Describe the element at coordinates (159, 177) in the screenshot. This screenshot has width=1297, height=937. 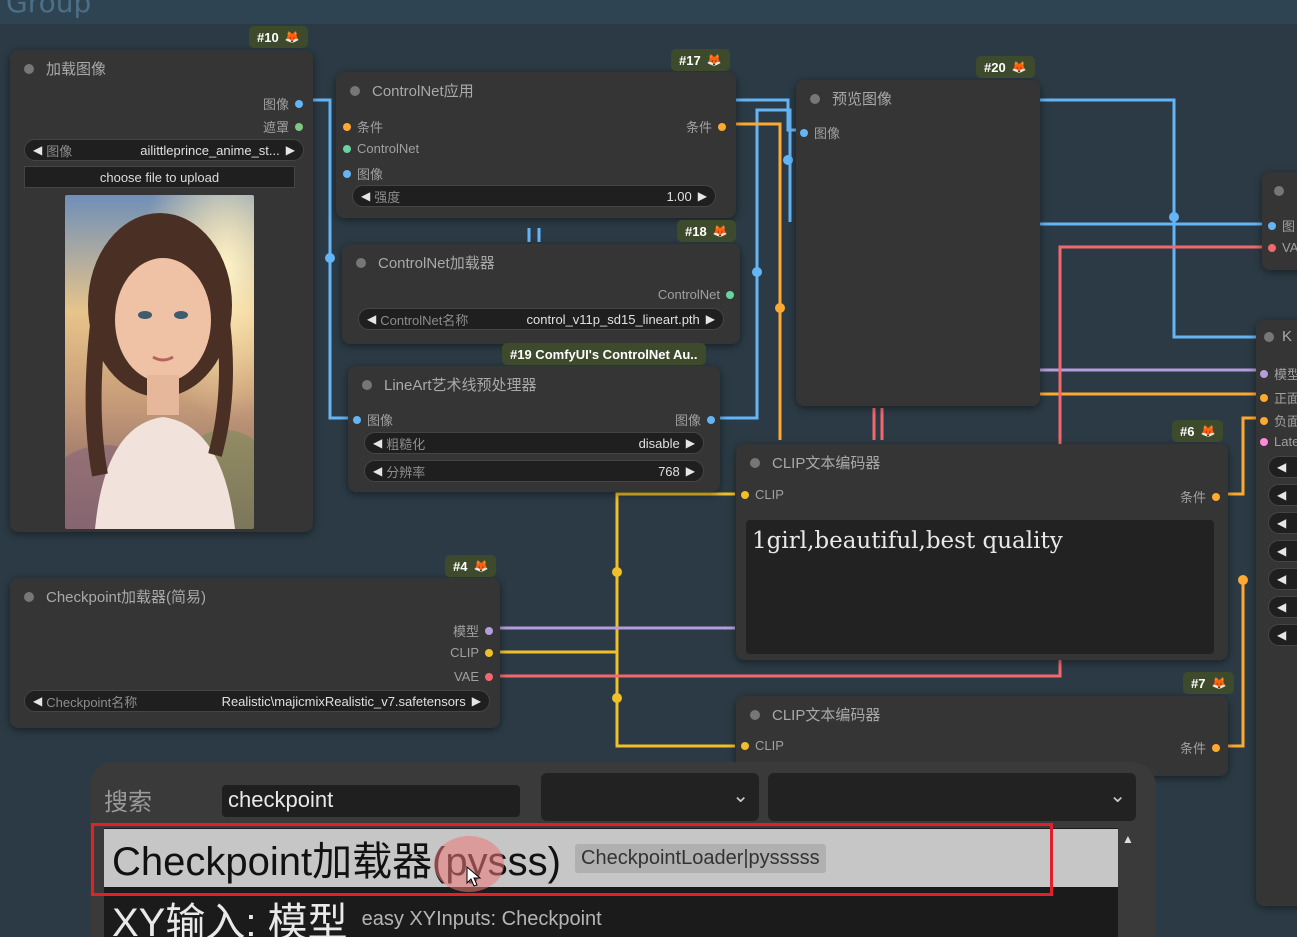
I see `upload-button: choose file to upload` at that location.